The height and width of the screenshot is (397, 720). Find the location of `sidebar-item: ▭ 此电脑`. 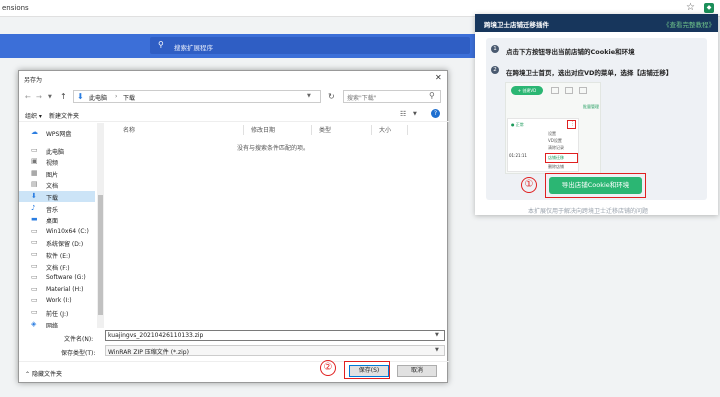

sidebar-item: ▭ 此电脑 is located at coordinates (57, 150).